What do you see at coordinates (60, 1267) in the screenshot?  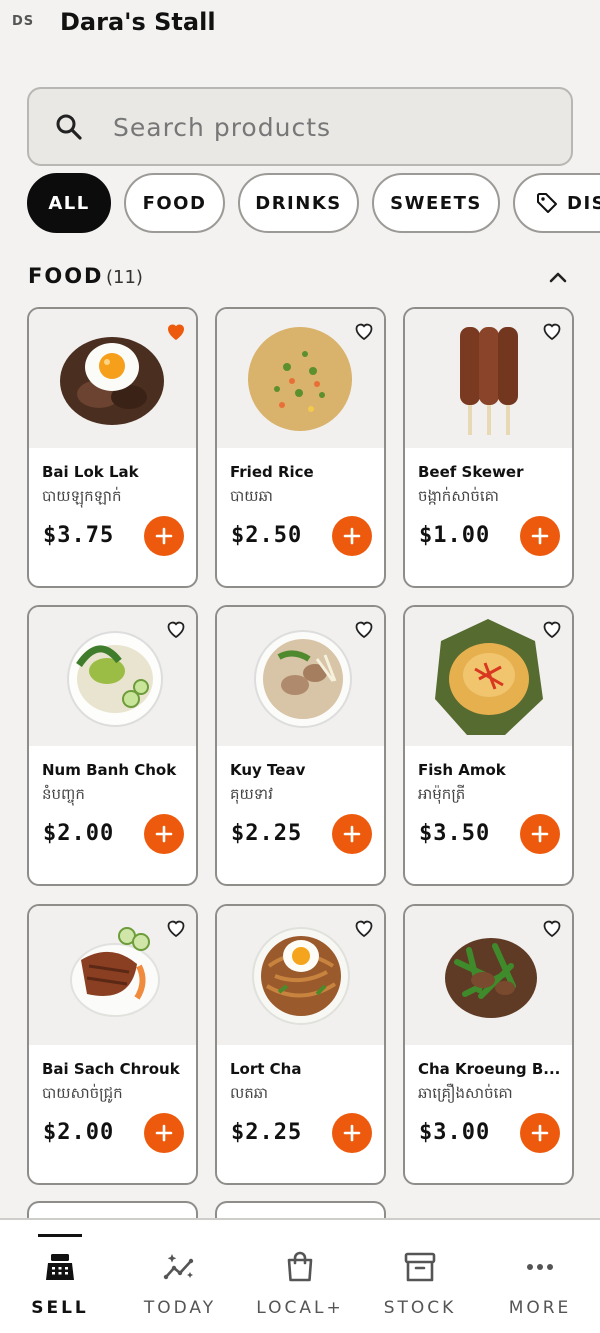 I see `register-icon` at bounding box center [60, 1267].